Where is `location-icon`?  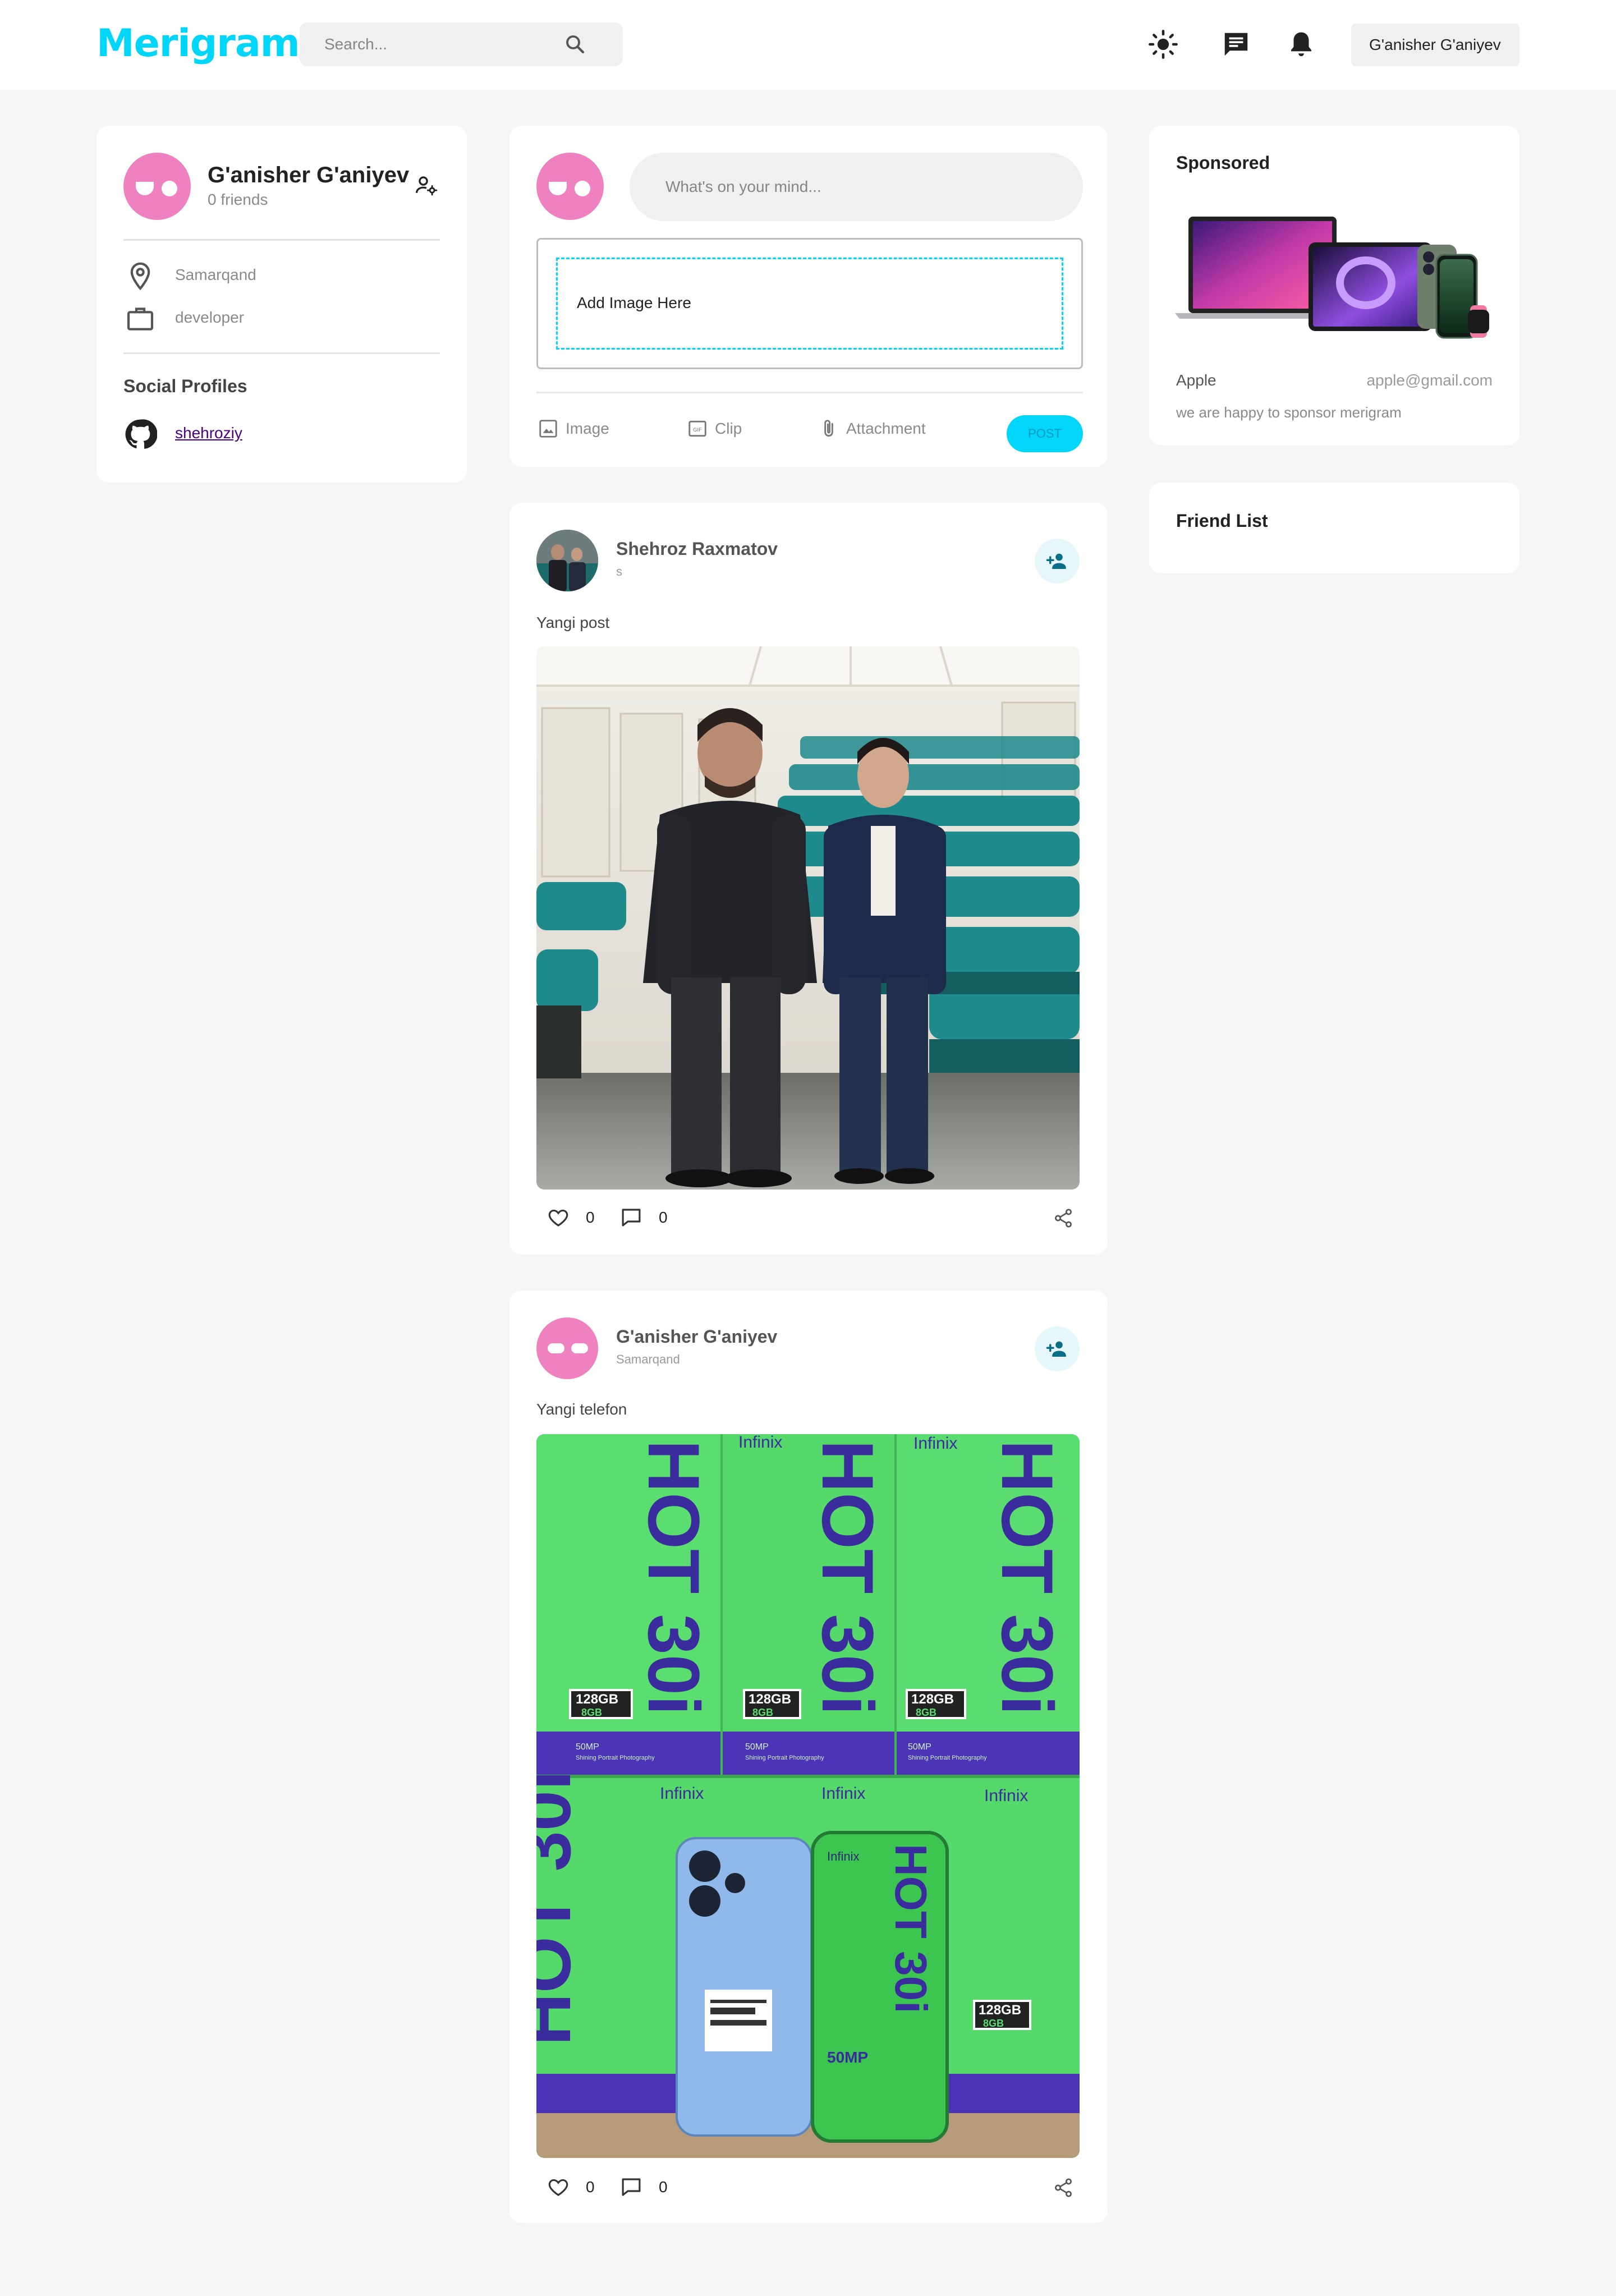
location-icon is located at coordinates (140, 276).